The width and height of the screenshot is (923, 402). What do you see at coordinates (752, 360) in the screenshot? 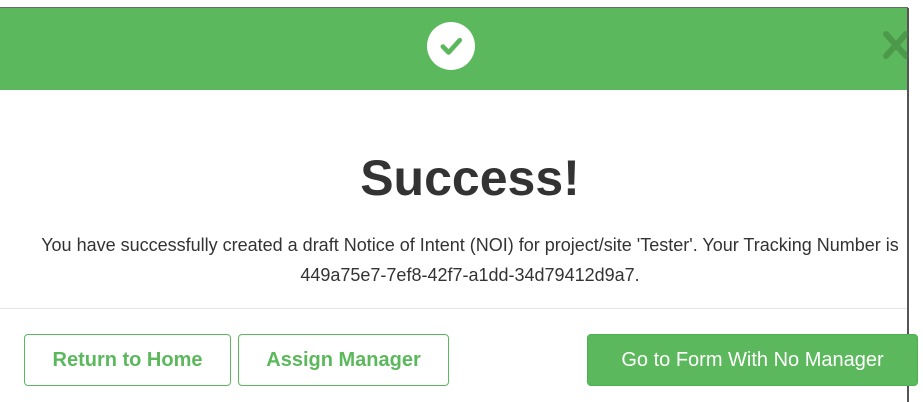
I see `go-to-form-button: Go to Form With No Manager` at bounding box center [752, 360].